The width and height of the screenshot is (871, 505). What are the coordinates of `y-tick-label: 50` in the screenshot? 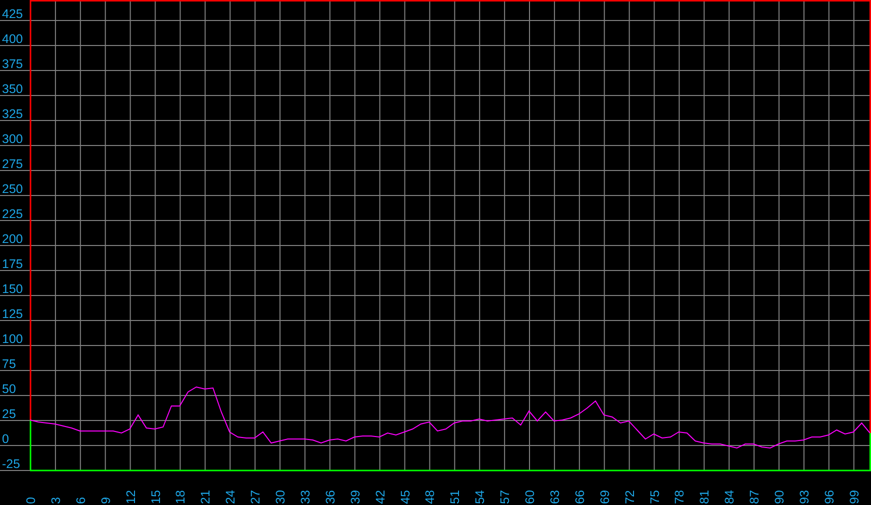 It's located at (9, 389).